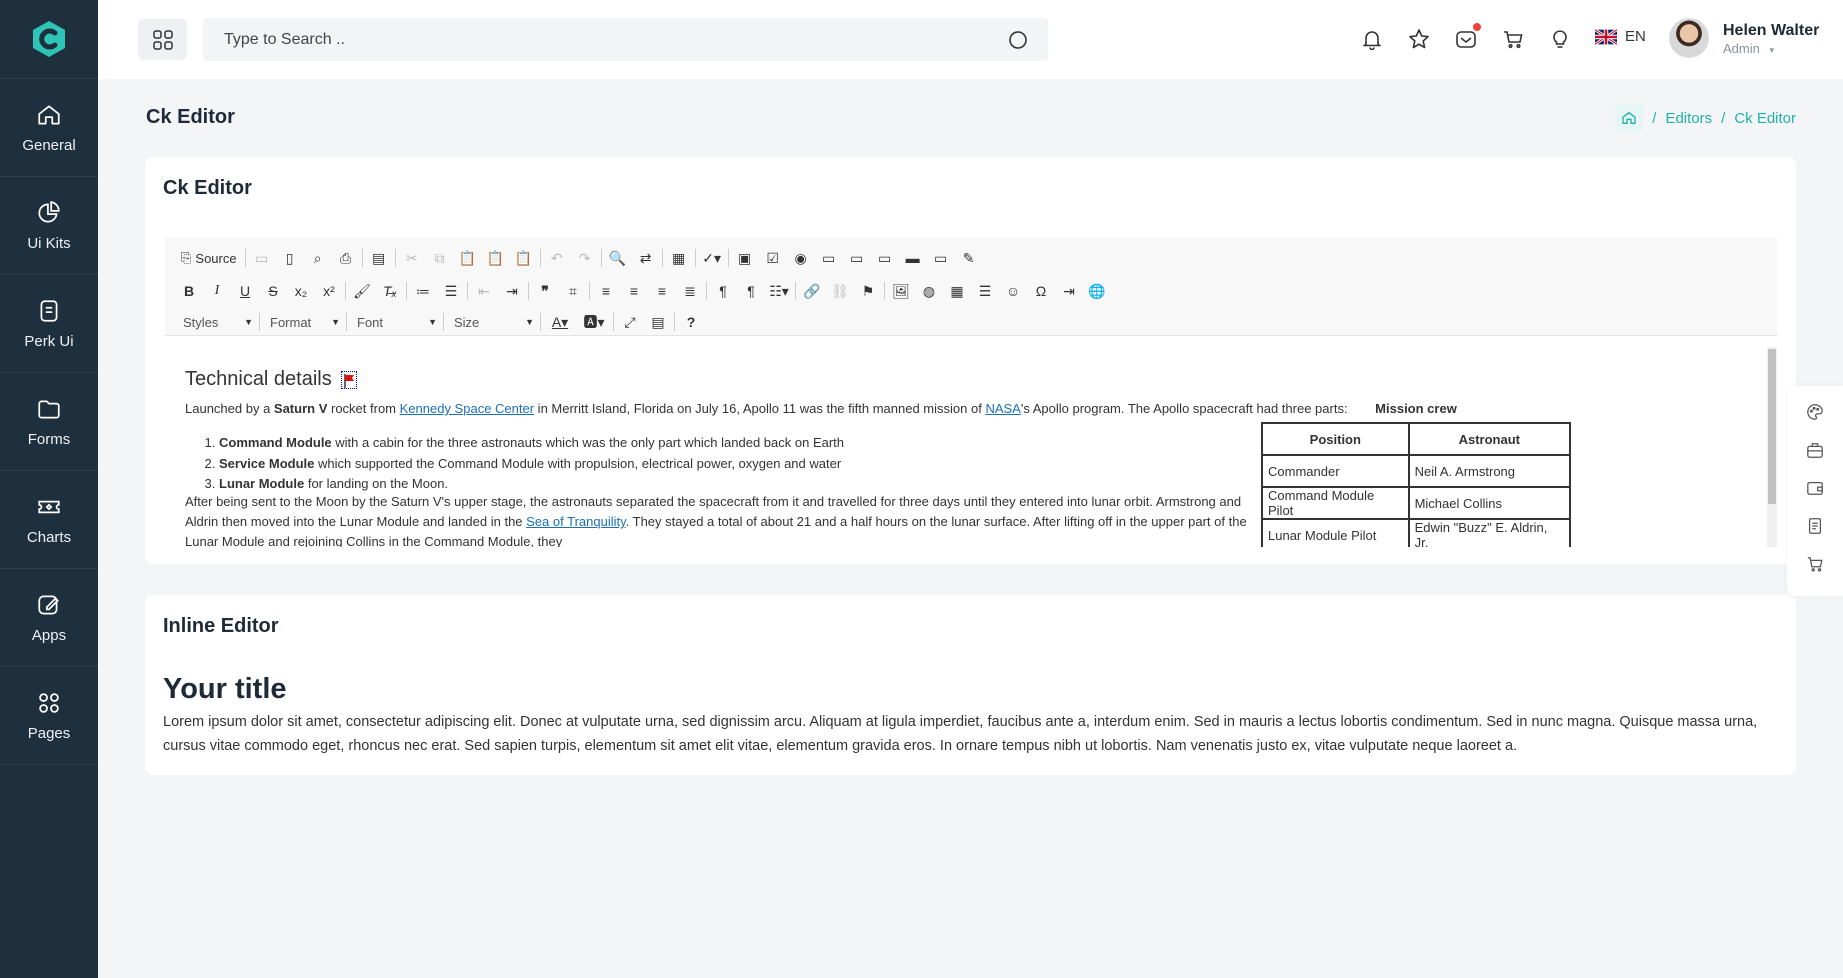  Describe the element at coordinates (1689, 38) in the screenshot. I see `avatar` at that location.